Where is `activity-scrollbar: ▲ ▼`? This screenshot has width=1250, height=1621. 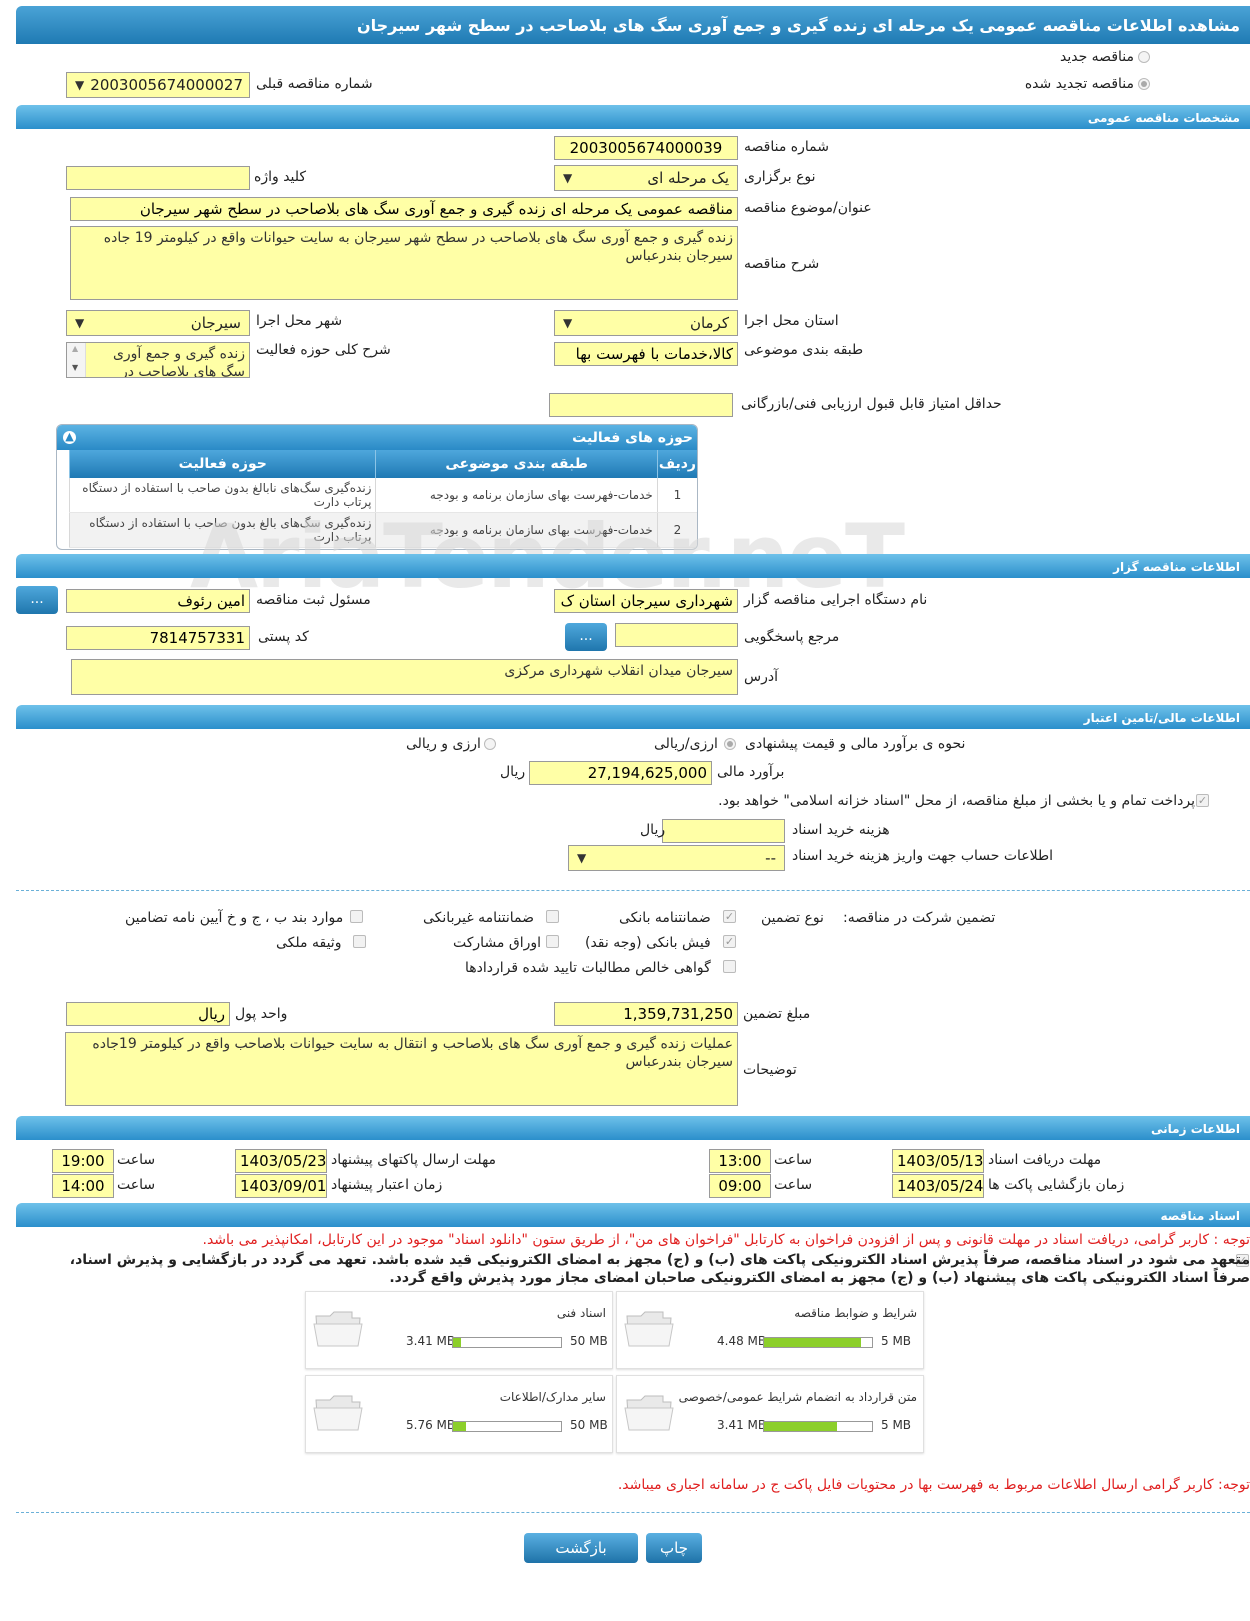
activity-scrollbar: ▲ ▼ is located at coordinates (76, 360).